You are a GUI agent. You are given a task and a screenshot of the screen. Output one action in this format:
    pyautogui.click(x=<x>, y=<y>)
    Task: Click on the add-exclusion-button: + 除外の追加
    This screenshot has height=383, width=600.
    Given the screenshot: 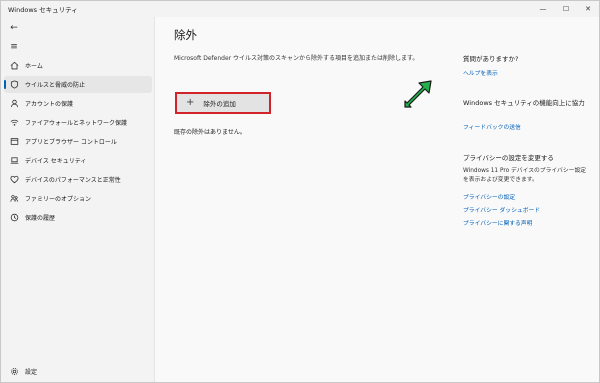 What is the action you would take?
    pyautogui.click(x=223, y=103)
    